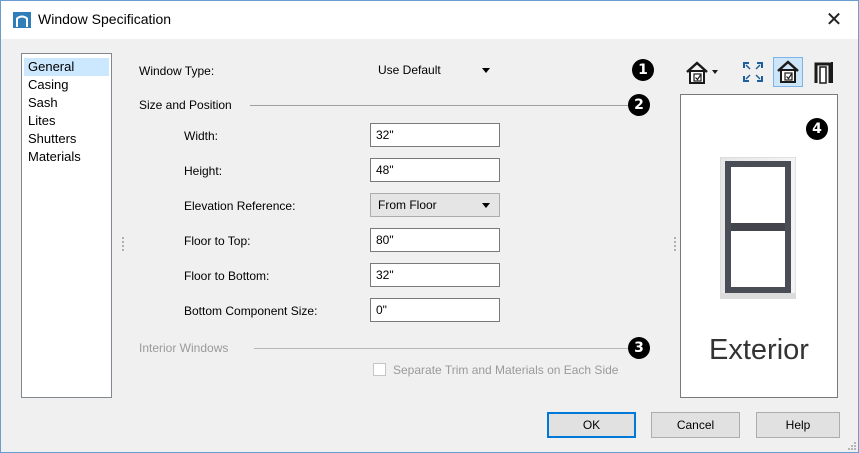 The height and width of the screenshot is (453, 859). Describe the element at coordinates (203, 171) in the screenshot. I see `height-label: Height:` at that location.